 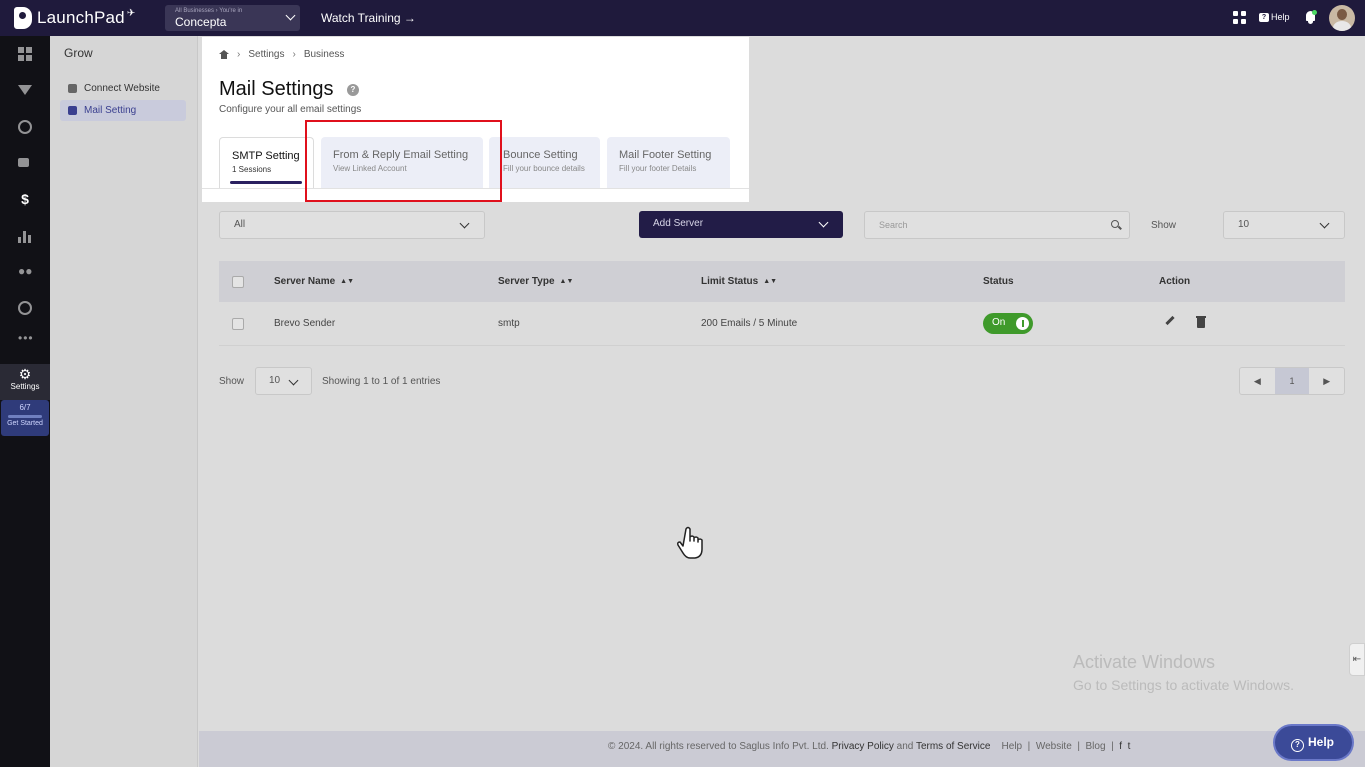 I want to click on settings-label: Settings, so click(x=25, y=386).